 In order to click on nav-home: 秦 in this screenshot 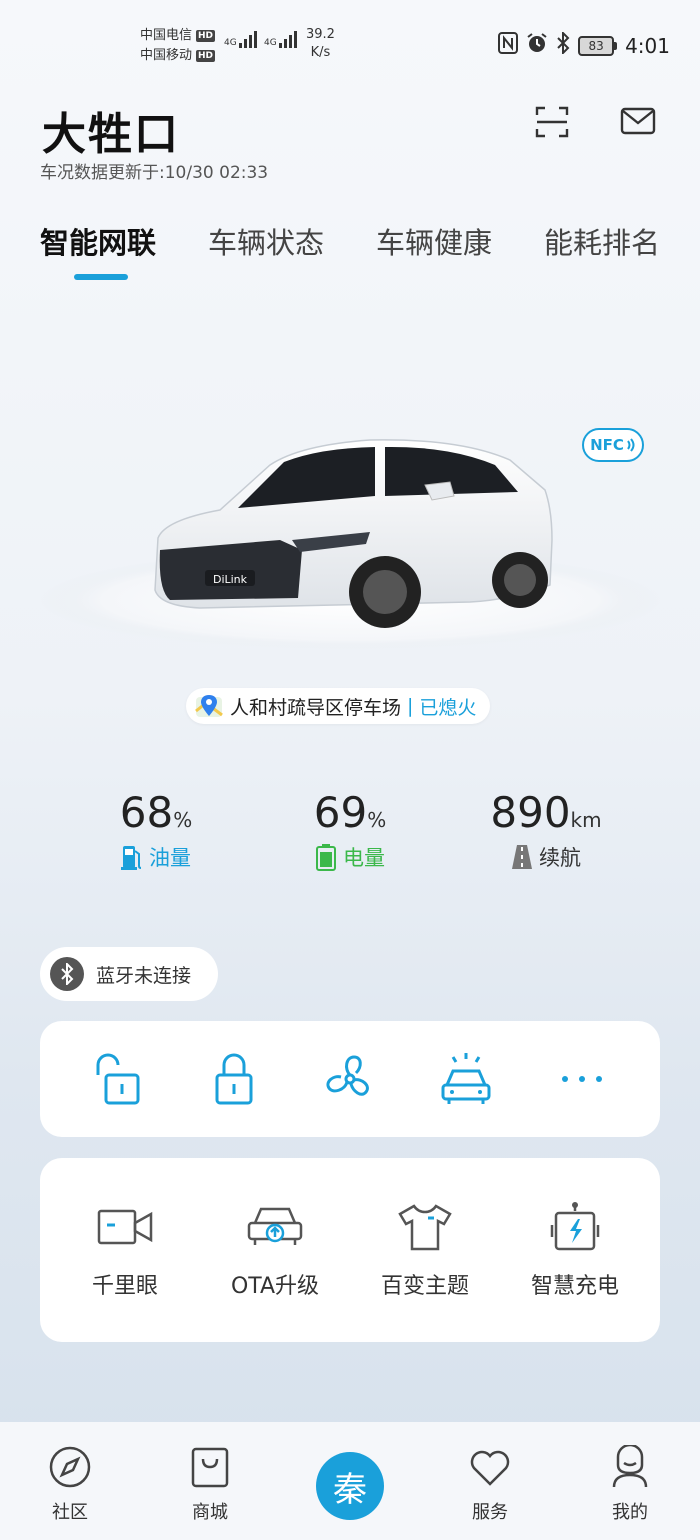, I will do `click(350, 1482)`.